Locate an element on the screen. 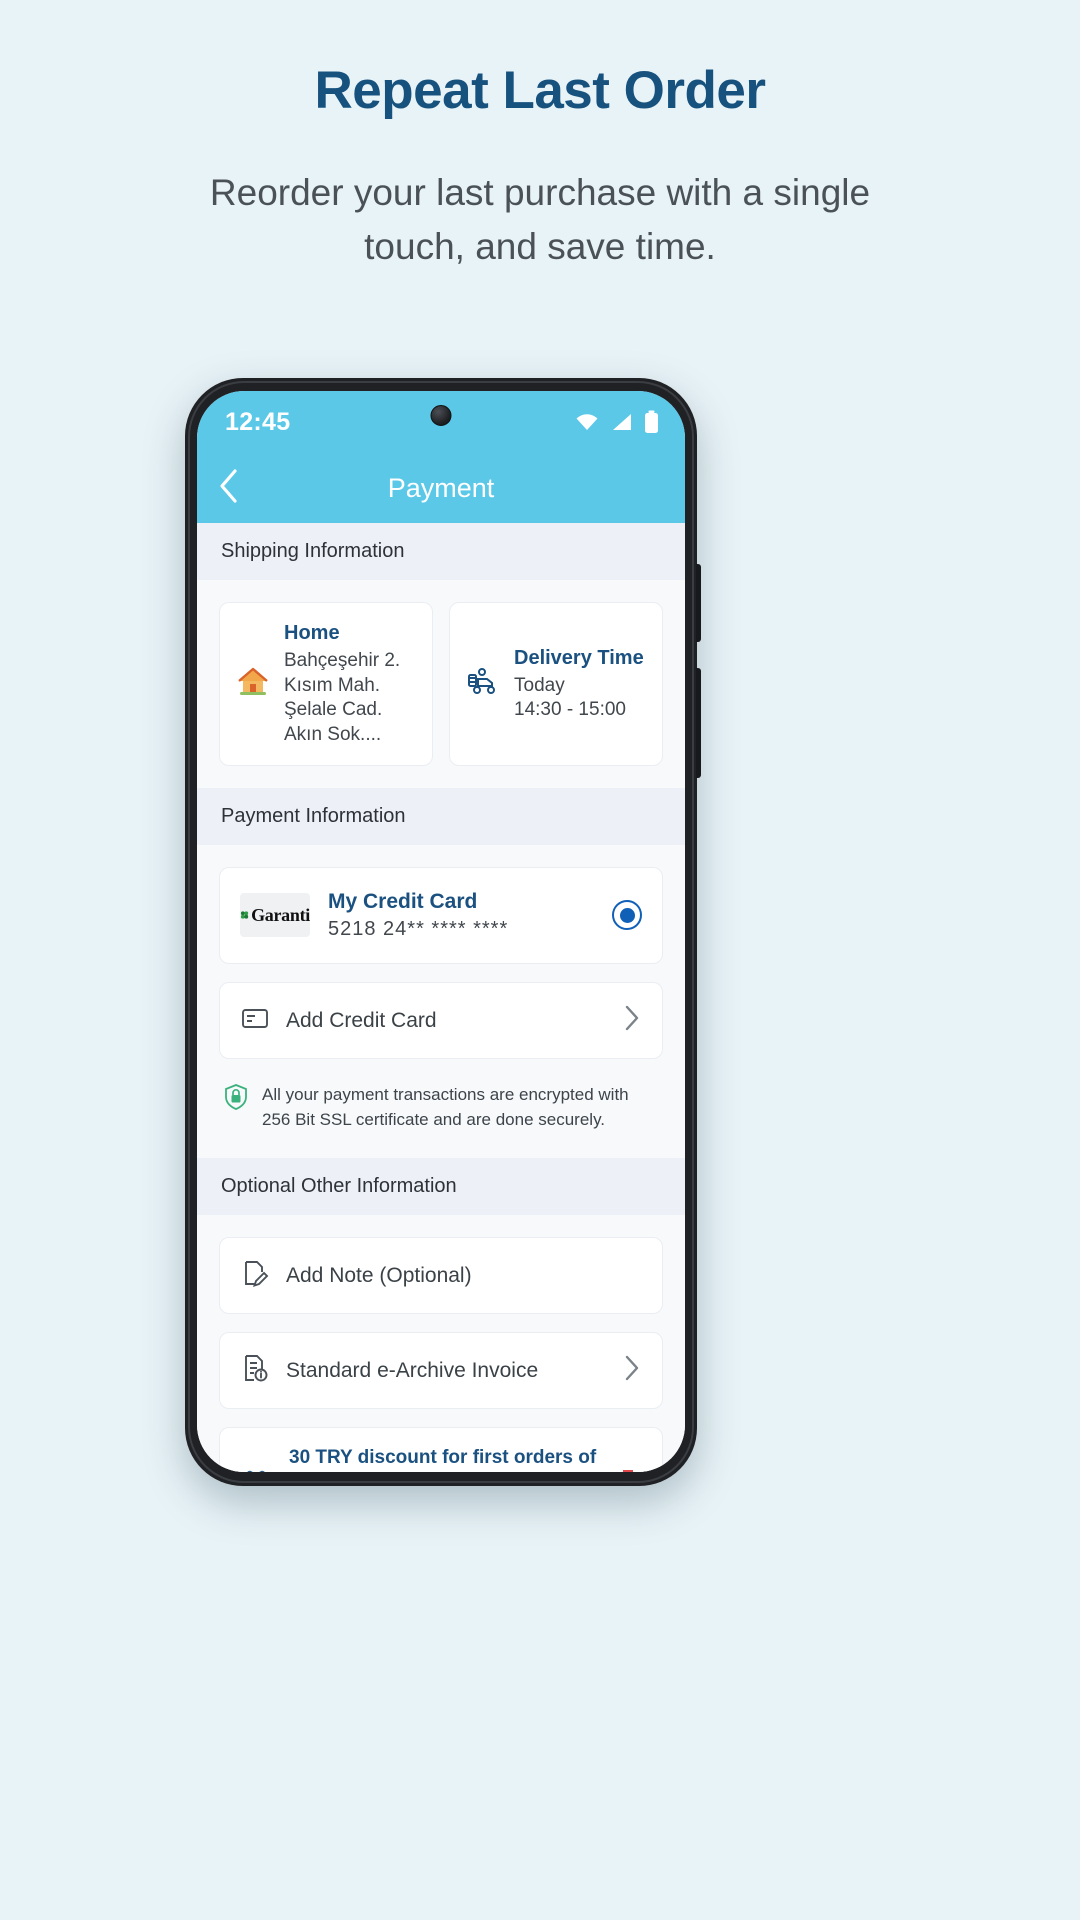 The image size is (1080, 1920). volume-button is located at coordinates (698, 603).